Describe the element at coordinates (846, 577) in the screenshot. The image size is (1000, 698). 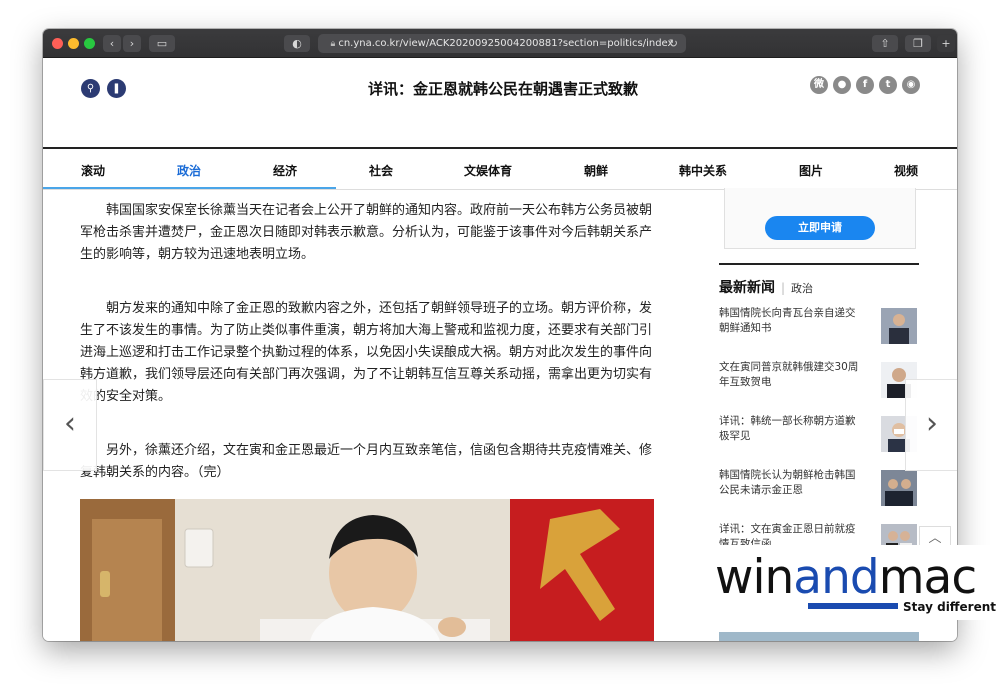
I see `watermark-logo: winandmac` at that location.